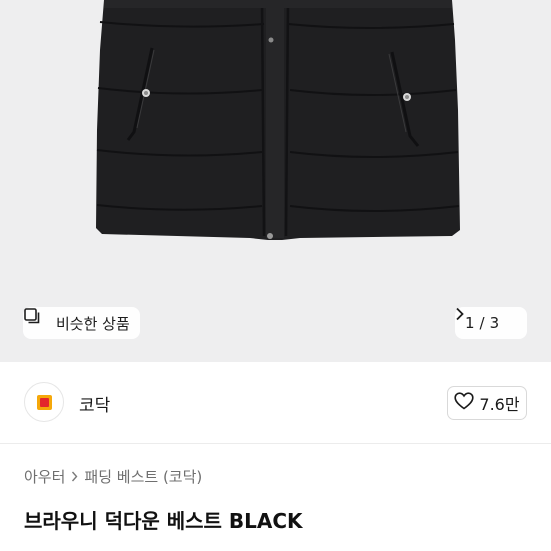  Describe the element at coordinates (44, 476) in the screenshot. I see `breadcrumb-item-outer: 아우터` at that location.